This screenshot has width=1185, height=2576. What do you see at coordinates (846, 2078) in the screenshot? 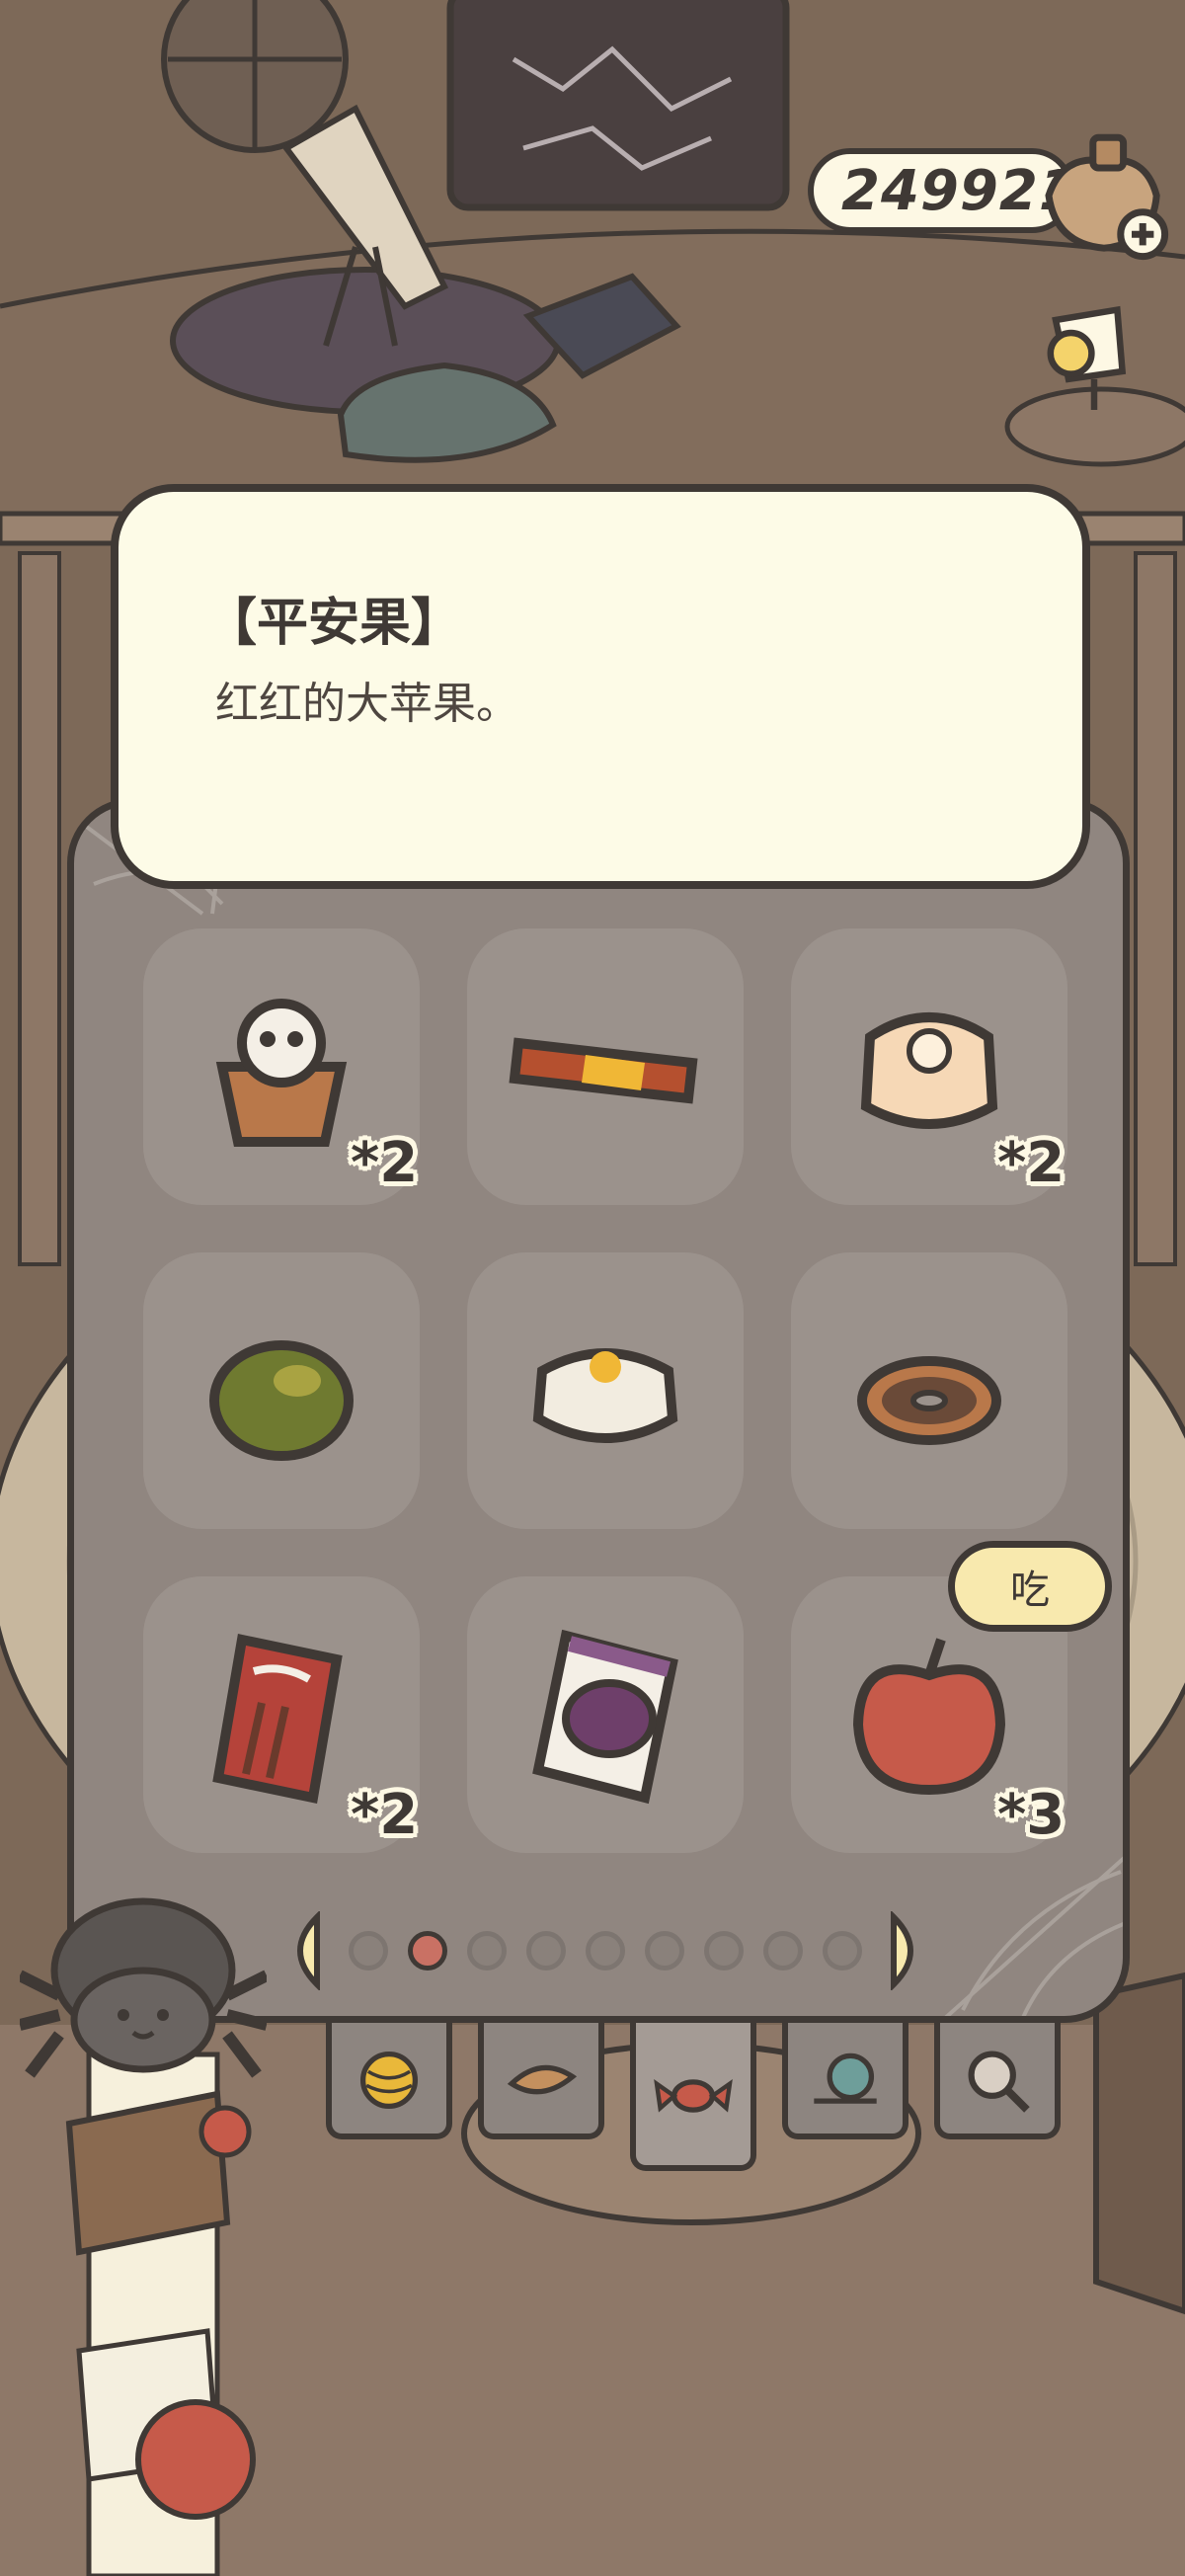
I see `snail-icon` at bounding box center [846, 2078].